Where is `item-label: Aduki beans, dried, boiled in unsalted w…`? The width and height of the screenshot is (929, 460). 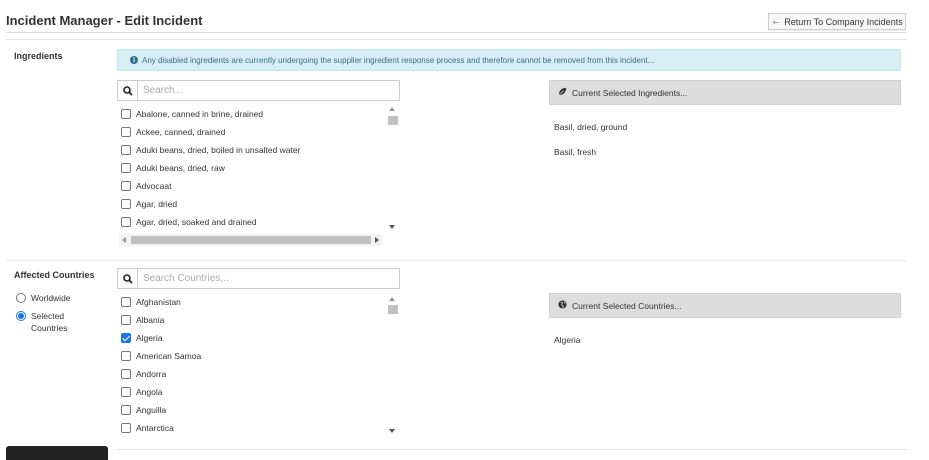
item-label: Aduki beans, dried, boiled in unsalted w… is located at coordinates (218, 150).